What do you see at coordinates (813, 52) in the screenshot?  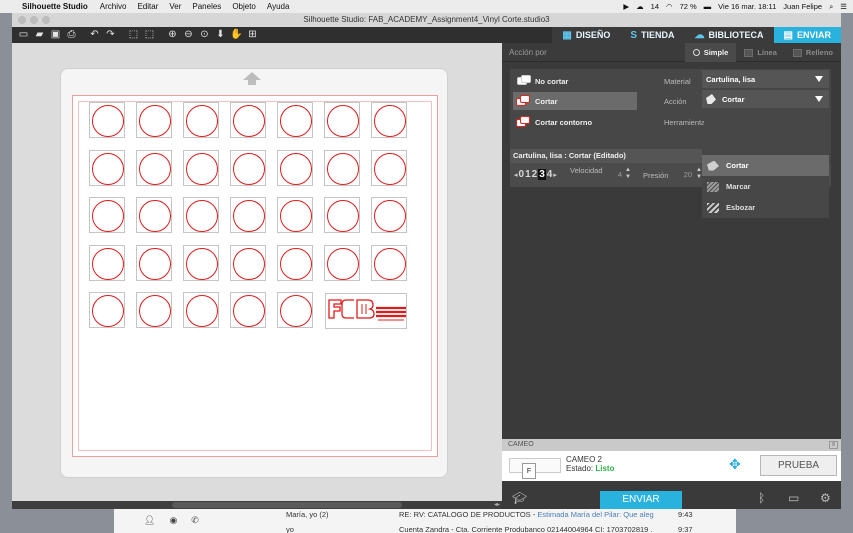 I see `mode-relleno: Relleno` at bounding box center [813, 52].